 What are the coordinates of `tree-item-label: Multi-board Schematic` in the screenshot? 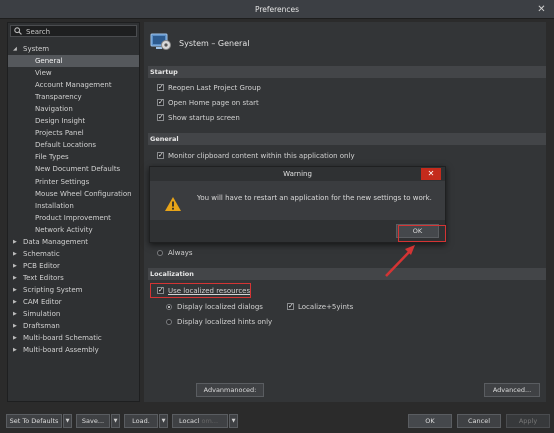 It's located at (62, 338).